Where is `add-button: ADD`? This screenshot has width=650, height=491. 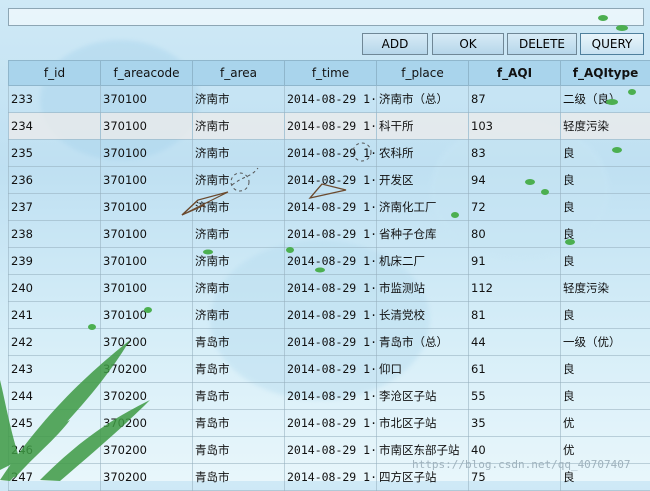
add-button: ADD is located at coordinates (395, 44).